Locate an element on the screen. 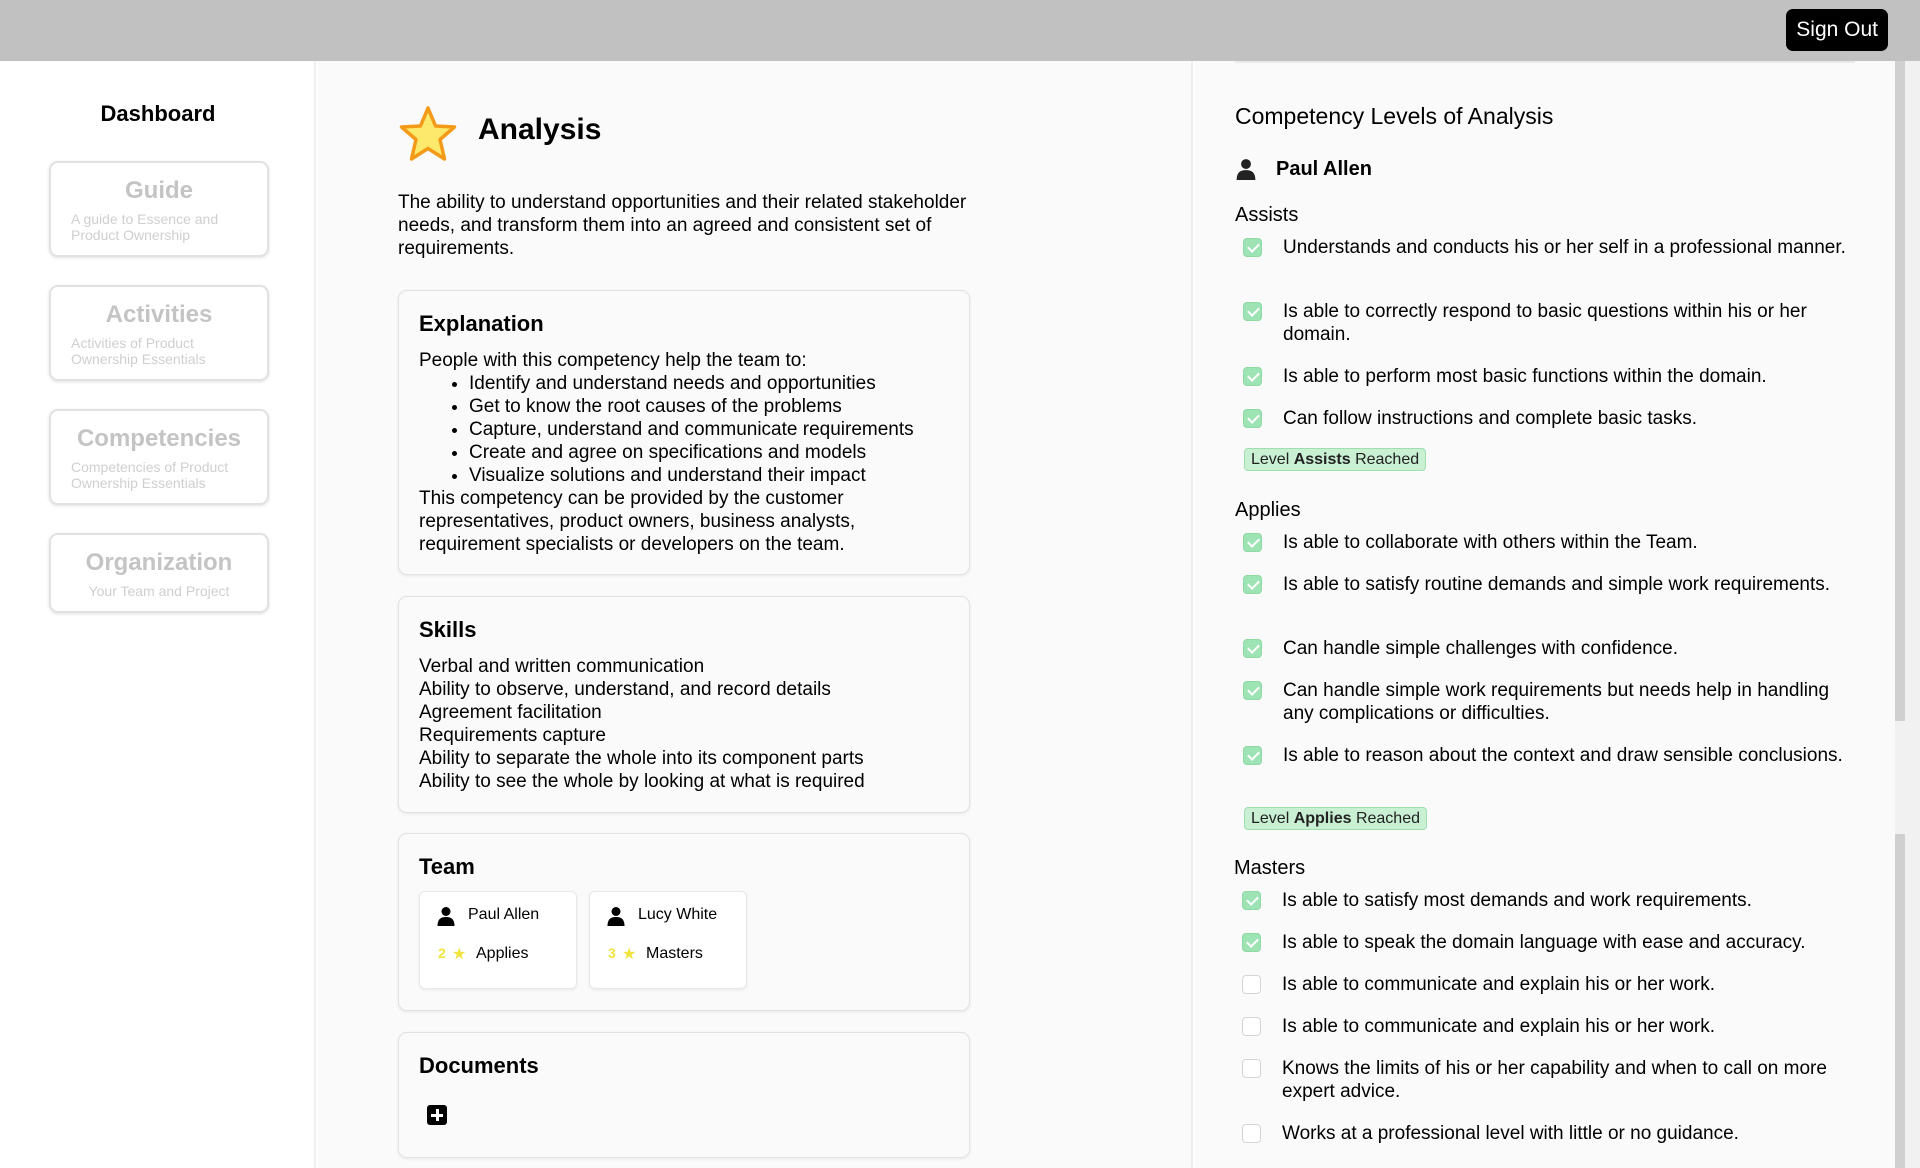  badge-level: Applies is located at coordinates (1322, 818).